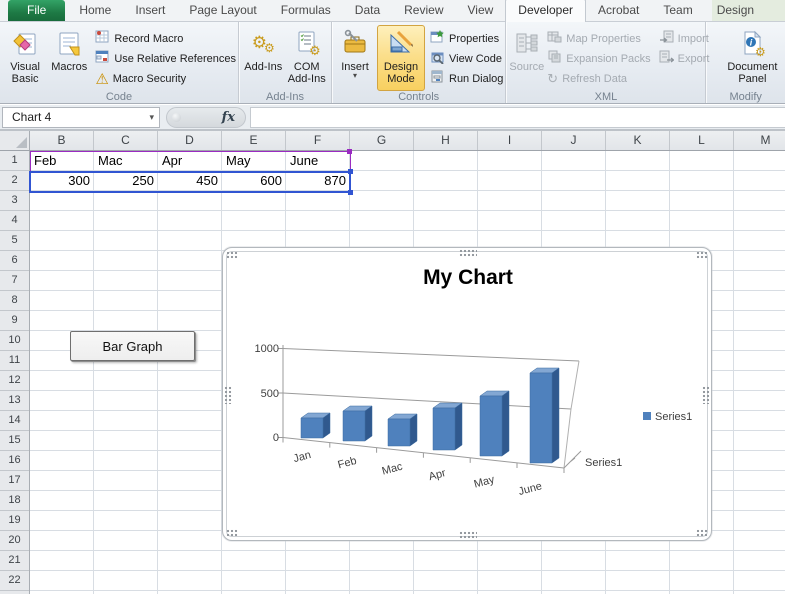 The width and height of the screenshot is (785, 594). I want to click on row-header-16: 16, so click(14, 461).